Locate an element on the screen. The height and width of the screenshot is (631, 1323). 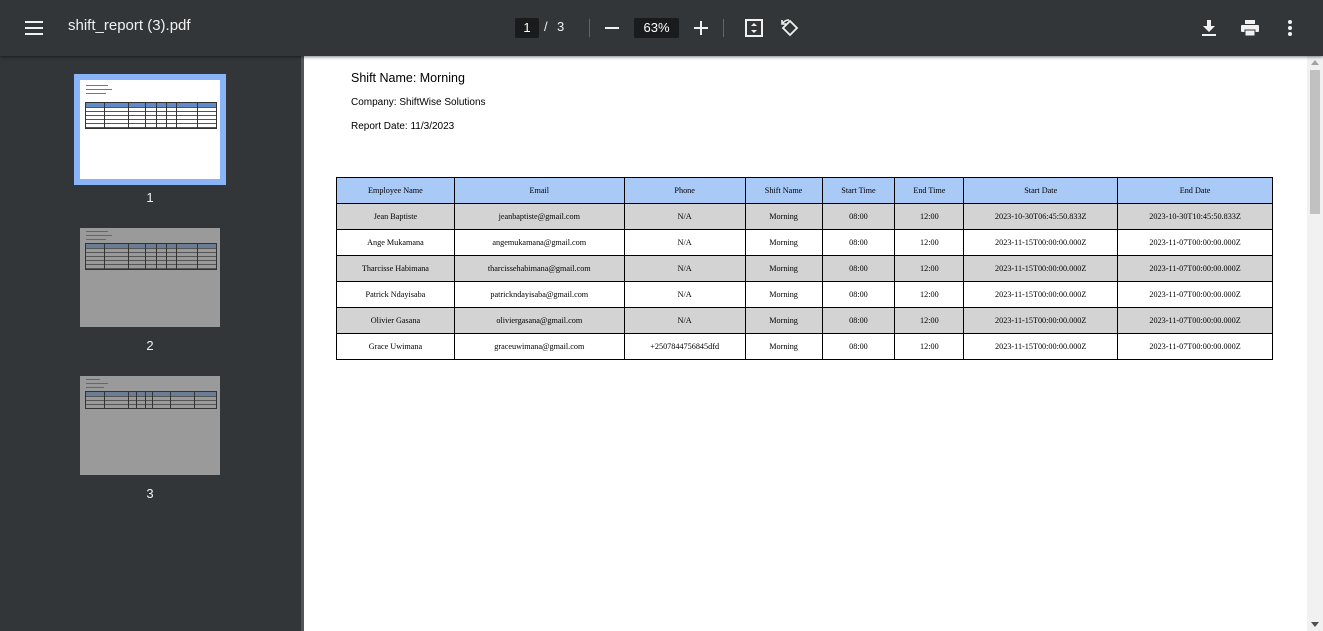
column-header: Shift Name is located at coordinates (783, 190).